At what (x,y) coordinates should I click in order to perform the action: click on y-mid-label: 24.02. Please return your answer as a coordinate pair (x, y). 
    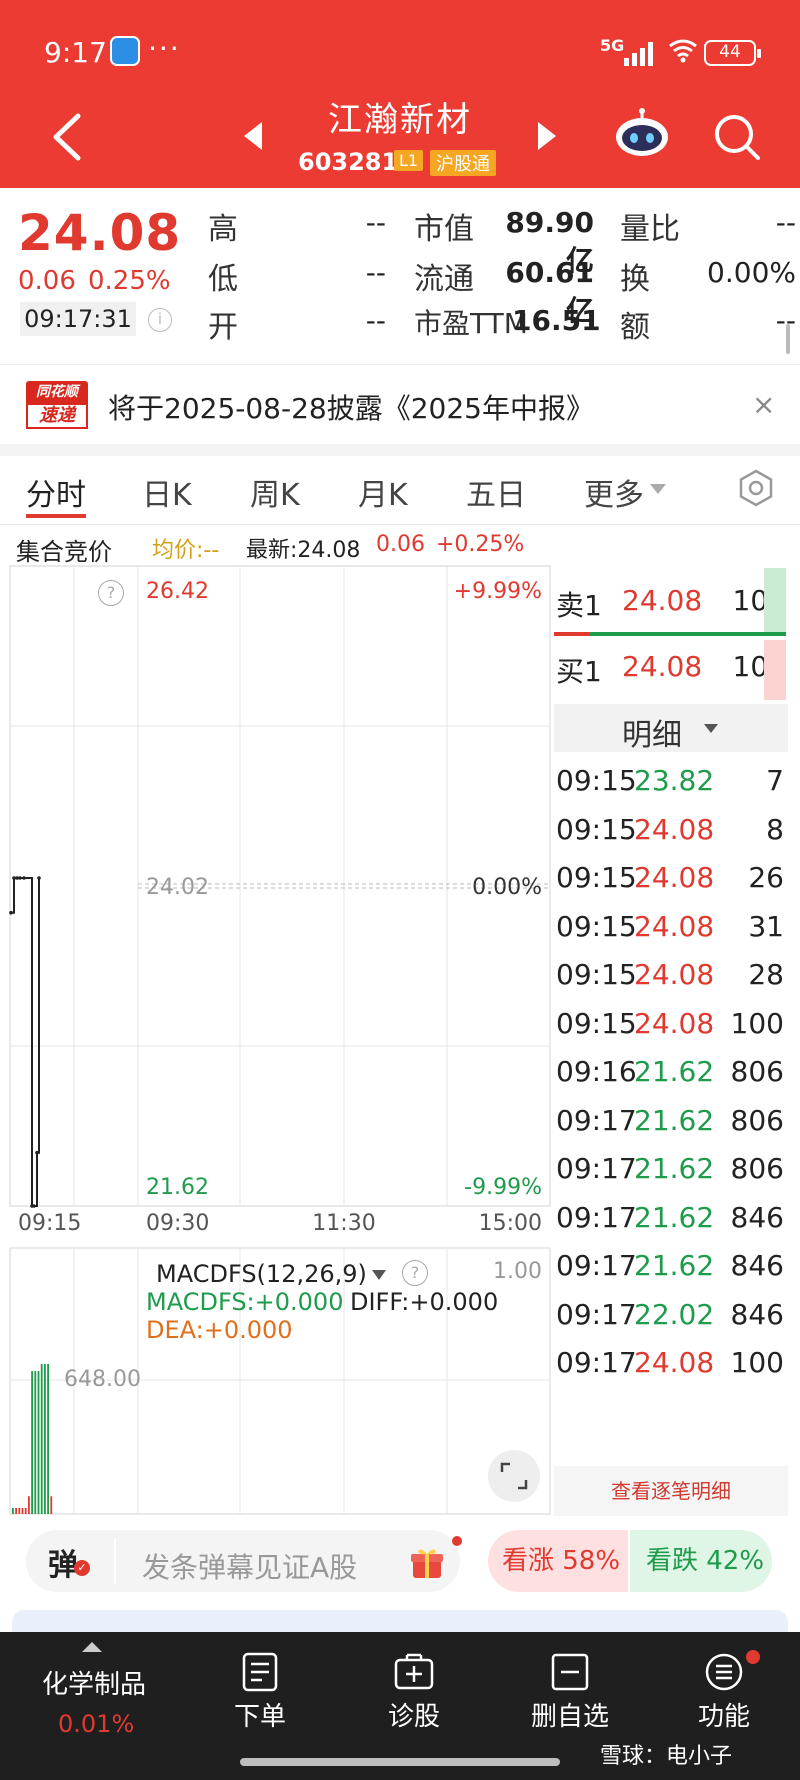
    Looking at the image, I should click on (177, 887).